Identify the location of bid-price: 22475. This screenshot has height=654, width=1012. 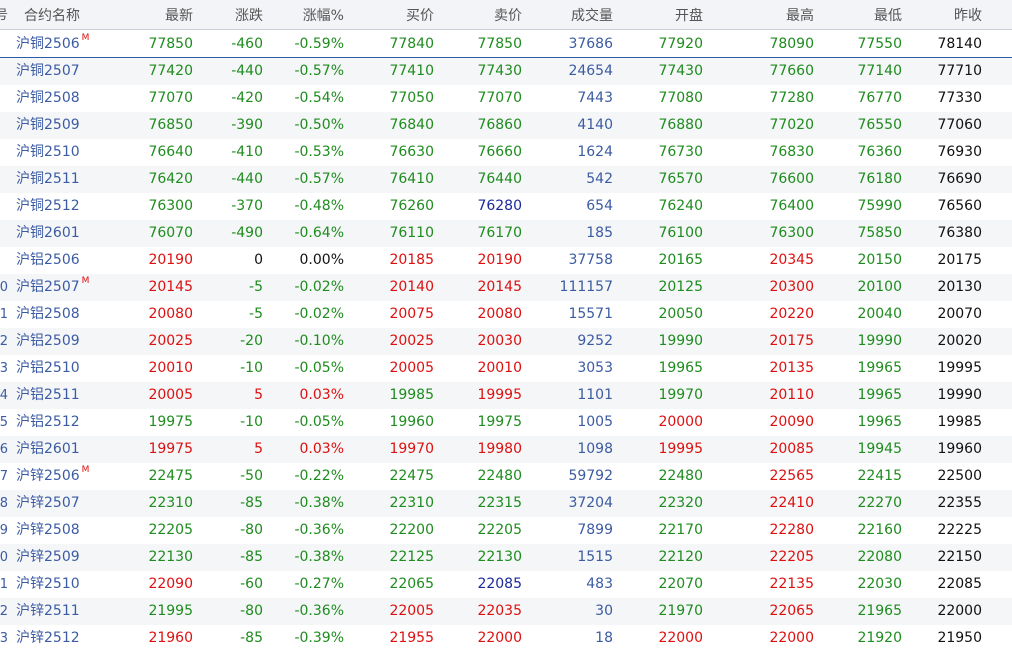
(389, 476).